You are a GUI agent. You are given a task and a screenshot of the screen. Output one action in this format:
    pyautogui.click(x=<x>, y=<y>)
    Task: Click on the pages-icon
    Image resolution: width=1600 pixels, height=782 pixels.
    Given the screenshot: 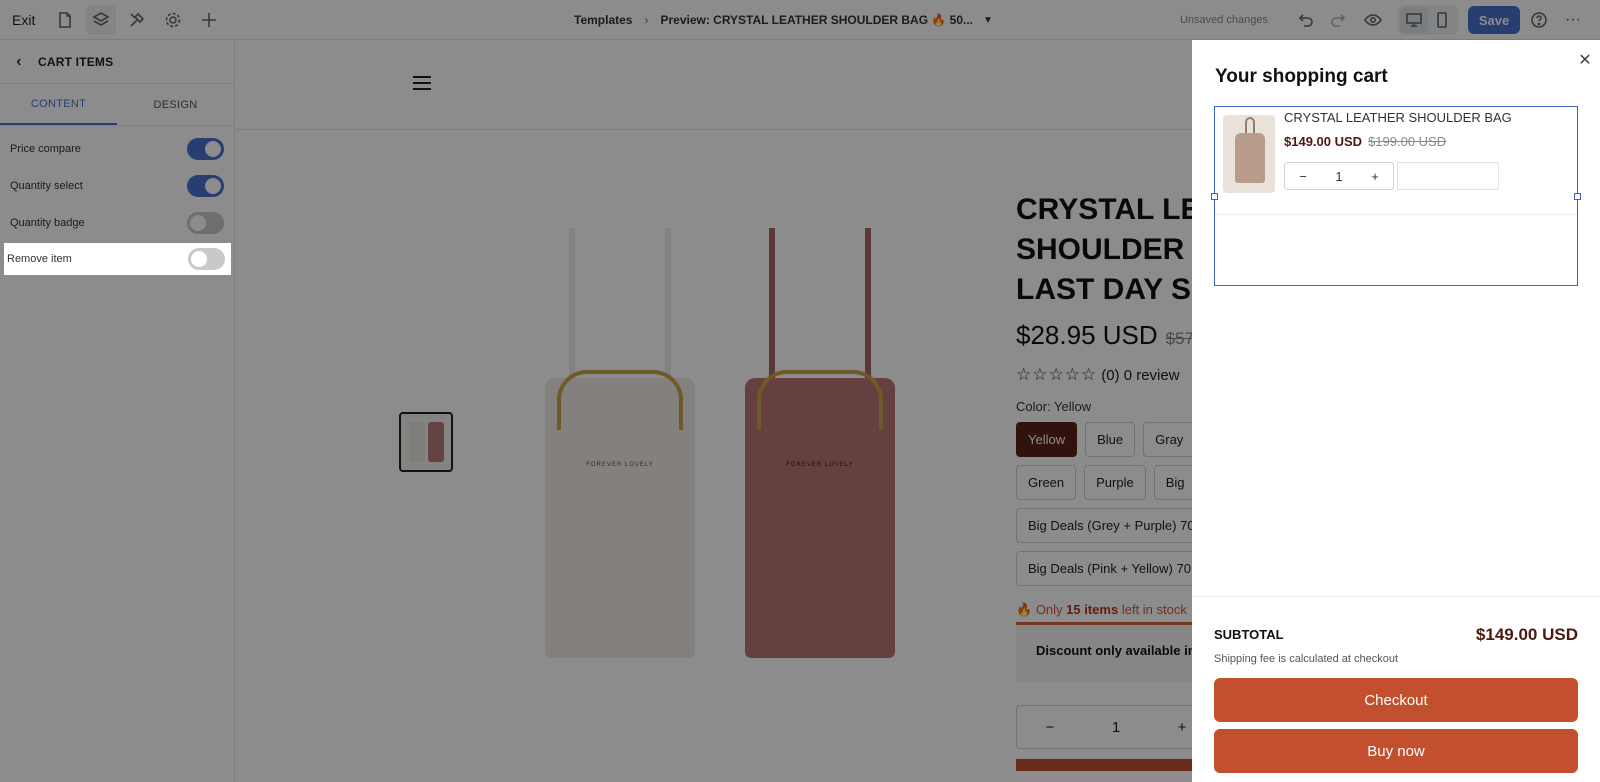 What is the action you would take?
    pyautogui.click(x=65, y=20)
    